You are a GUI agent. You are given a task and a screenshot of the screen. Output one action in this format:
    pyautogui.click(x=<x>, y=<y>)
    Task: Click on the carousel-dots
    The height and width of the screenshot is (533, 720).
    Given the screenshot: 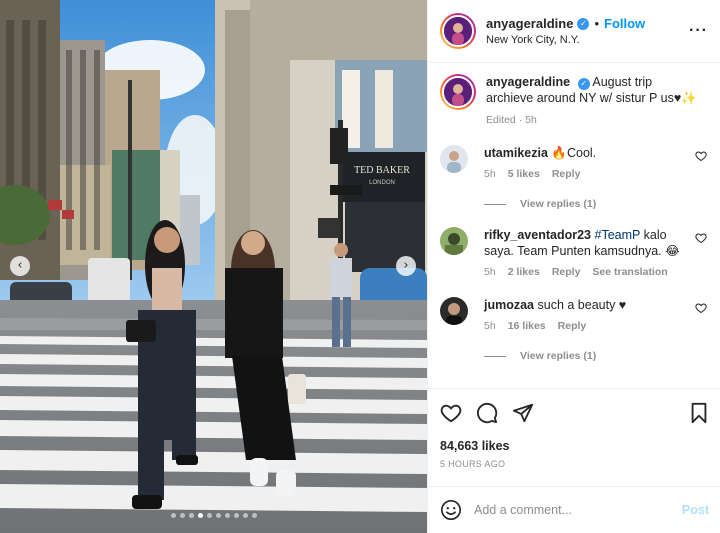 What is the action you would take?
    pyautogui.click(x=213, y=515)
    